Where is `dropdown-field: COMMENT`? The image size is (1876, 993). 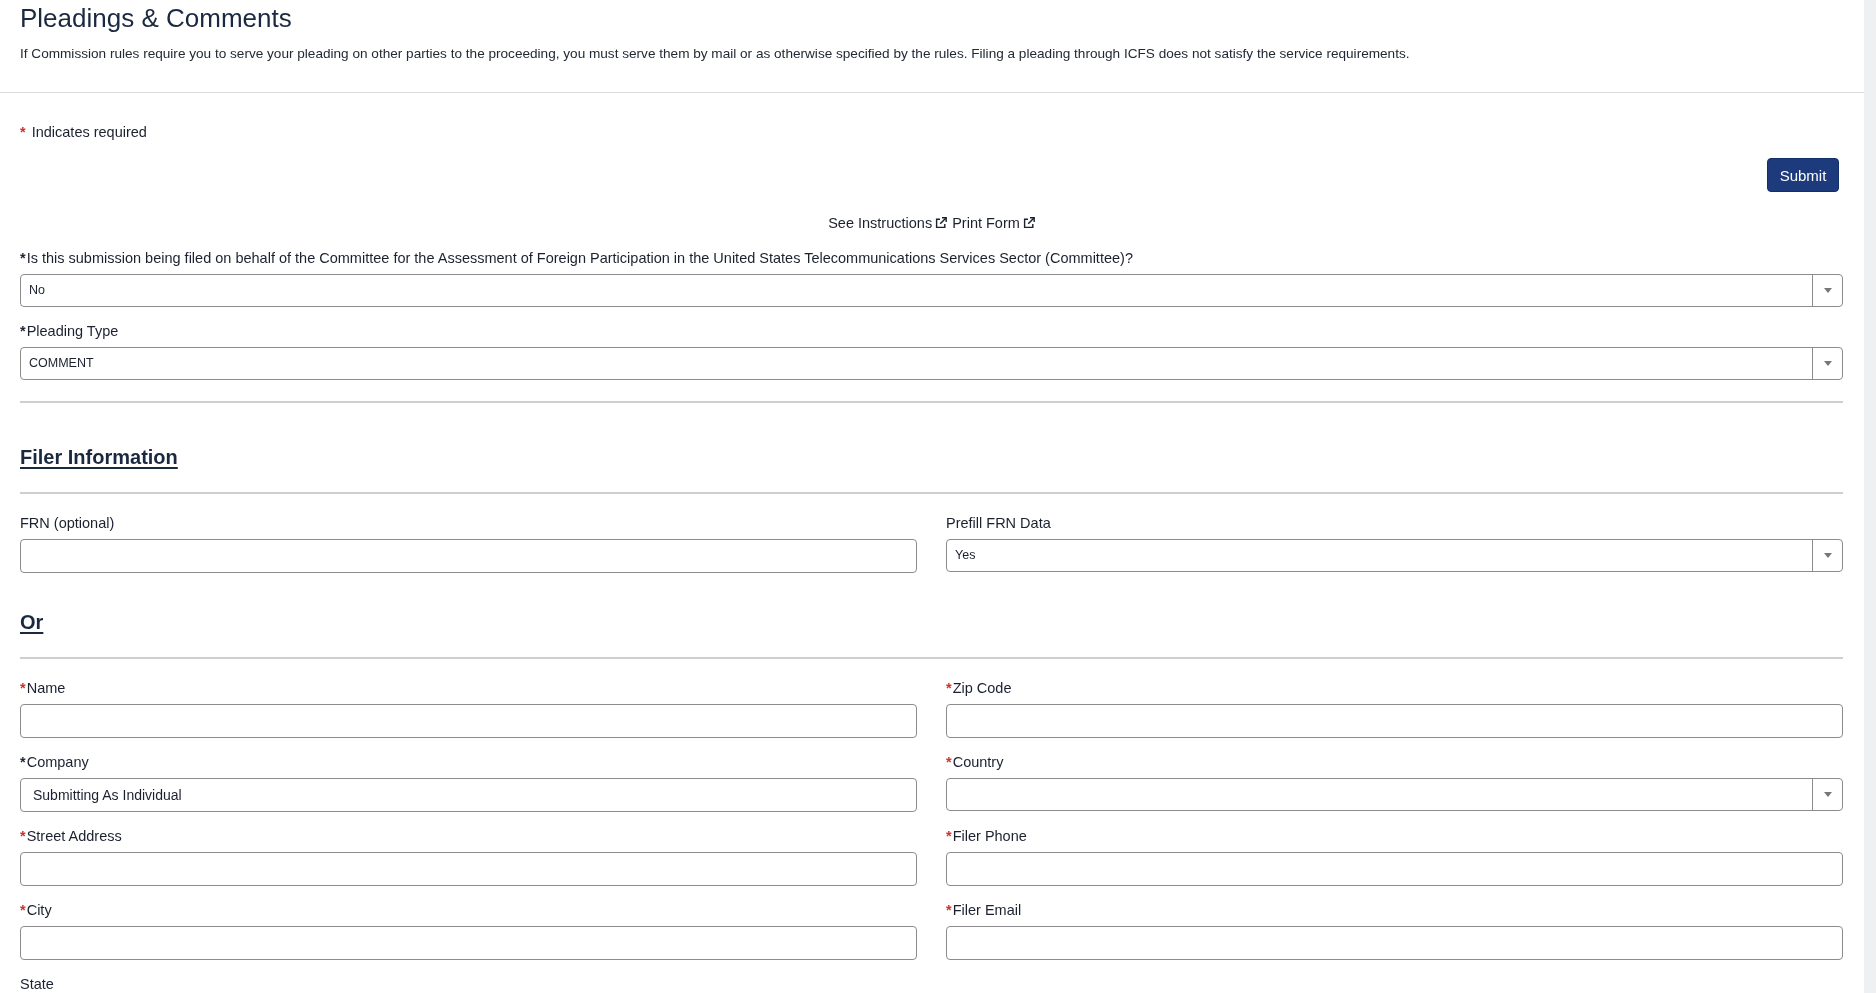 dropdown-field: COMMENT is located at coordinates (931, 363).